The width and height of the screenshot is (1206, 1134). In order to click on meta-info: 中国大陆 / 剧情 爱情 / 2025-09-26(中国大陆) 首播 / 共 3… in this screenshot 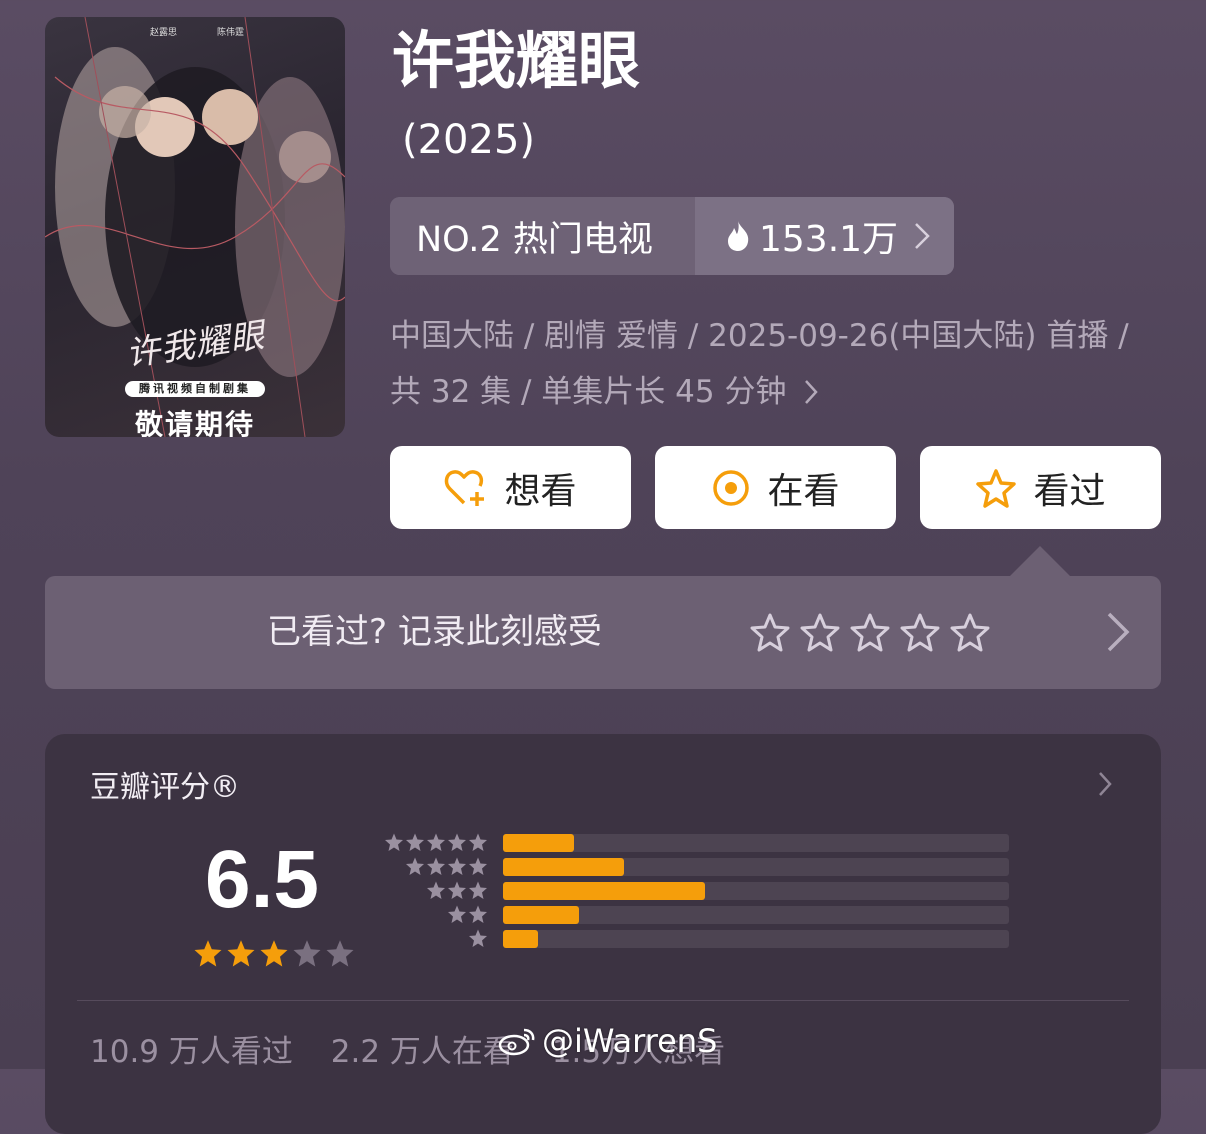, I will do `click(760, 364)`.